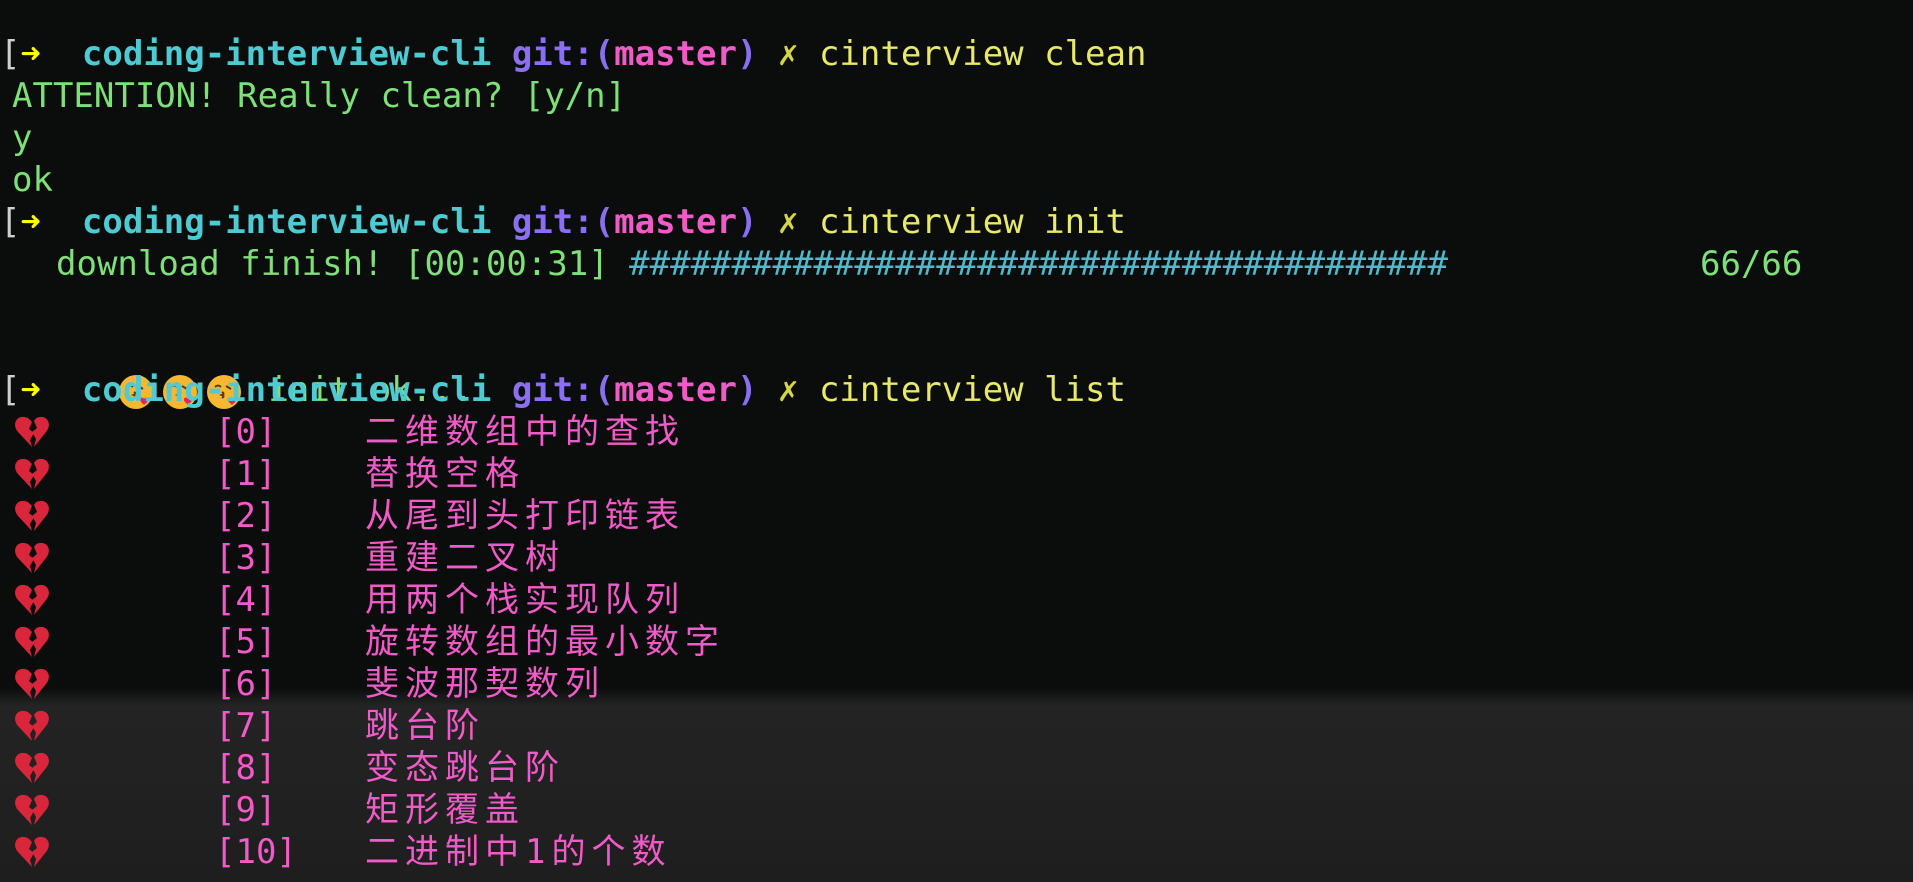 The width and height of the screenshot is (1913, 882). I want to click on list-item-title: 二维数组中的查找, so click(525, 432).